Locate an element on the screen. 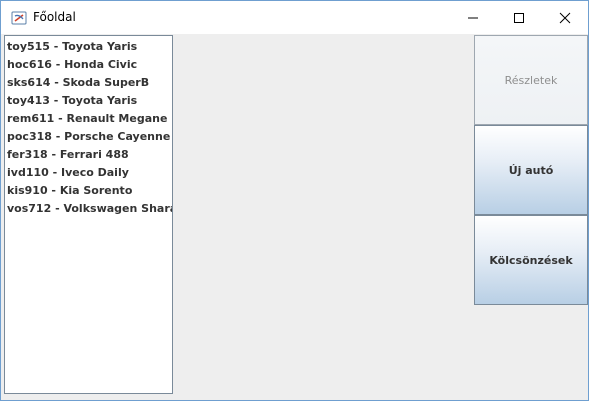 This screenshot has width=597, height=409. minimize-button is located at coordinates (473, 17).